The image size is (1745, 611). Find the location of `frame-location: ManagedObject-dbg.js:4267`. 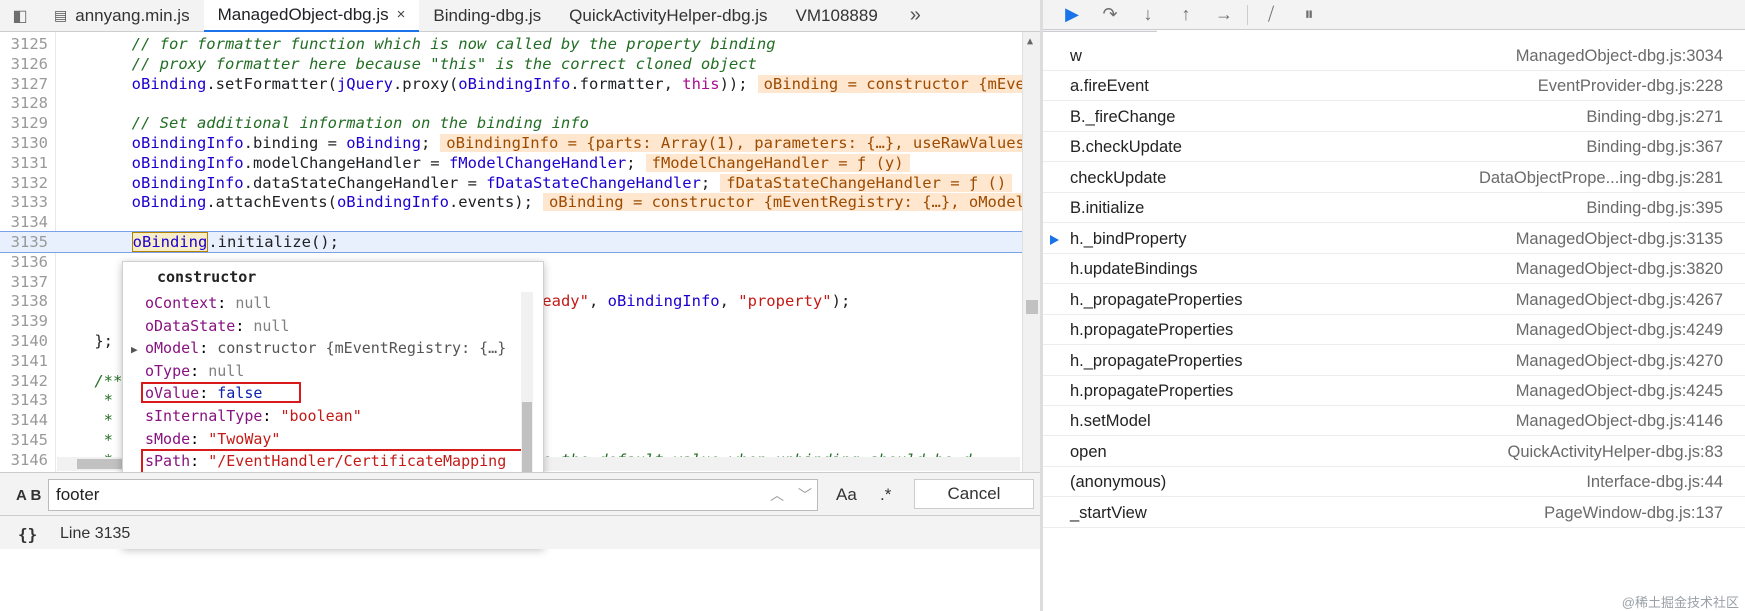

frame-location: ManagedObject-dbg.js:4267 is located at coordinates (1619, 300).